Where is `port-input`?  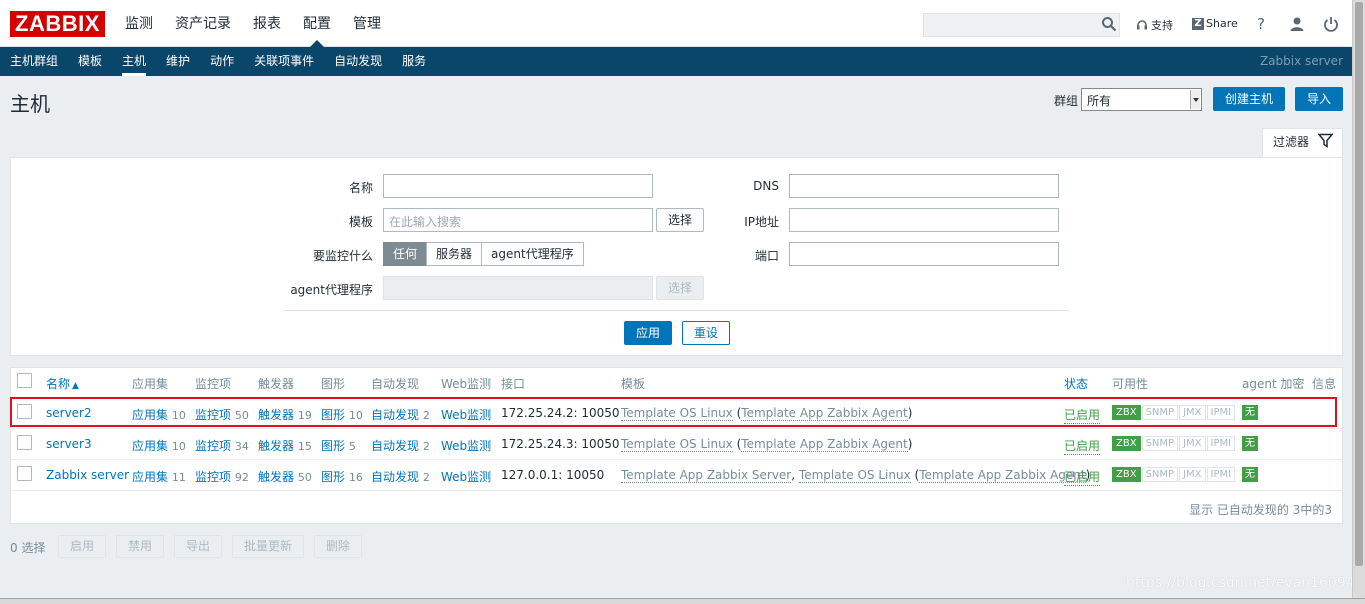 port-input is located at coordinates (924, 254).